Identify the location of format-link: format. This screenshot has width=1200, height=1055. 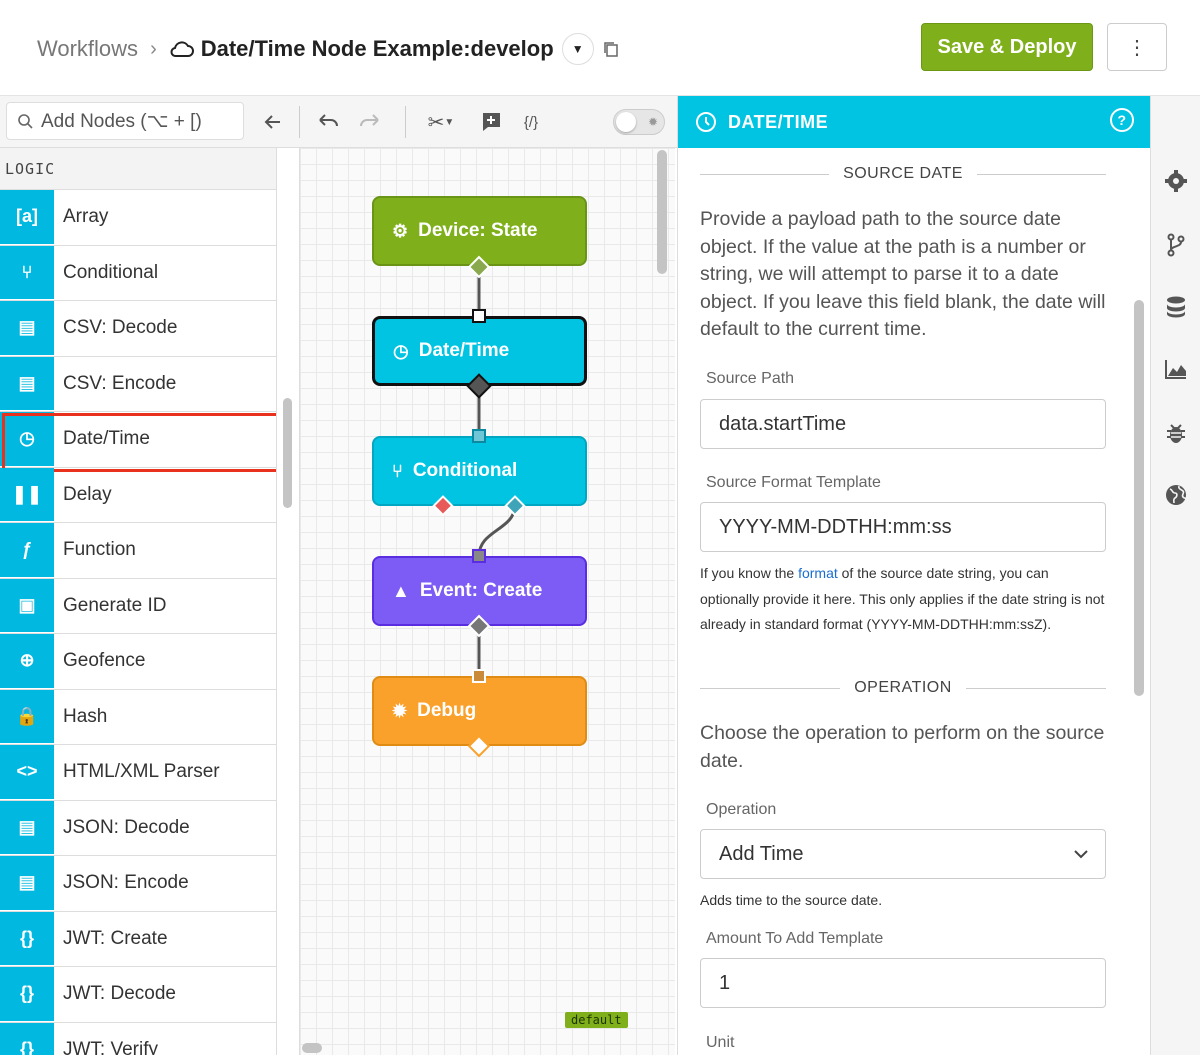
(818, 573).